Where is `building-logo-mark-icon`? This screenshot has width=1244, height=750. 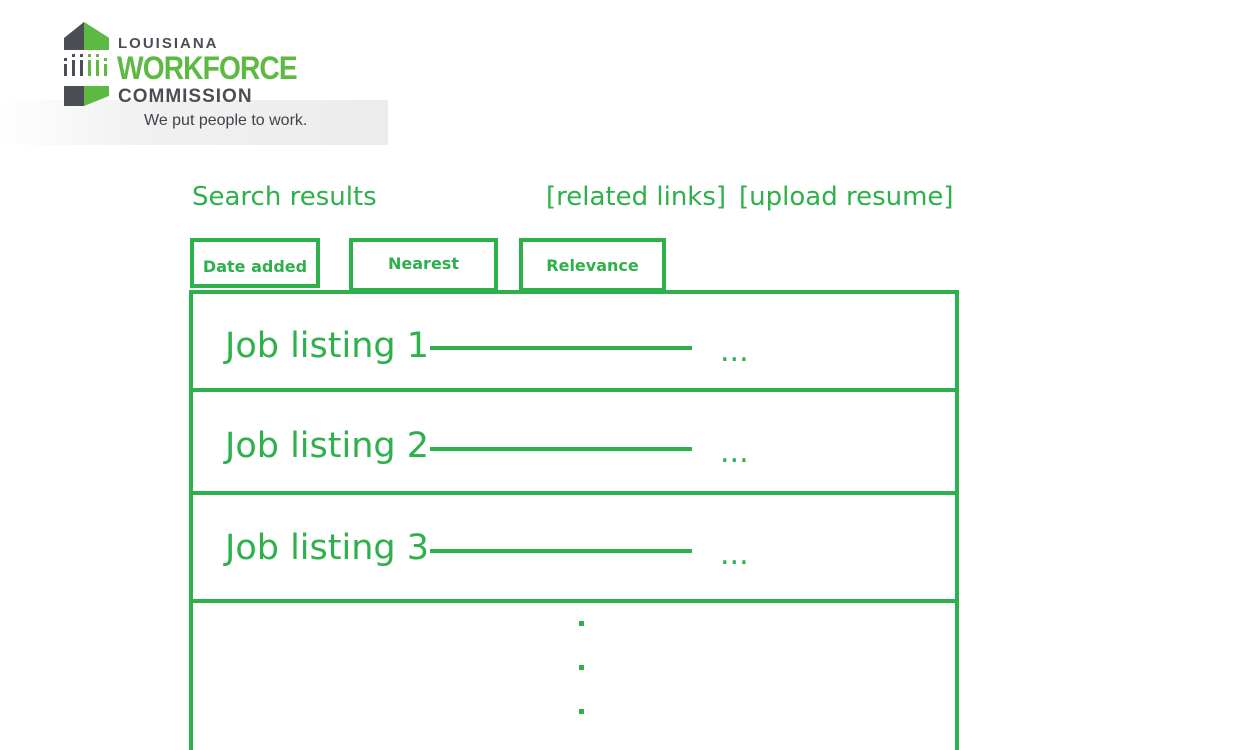
building-logo-mark-icon is located at coordinates (86, 64).